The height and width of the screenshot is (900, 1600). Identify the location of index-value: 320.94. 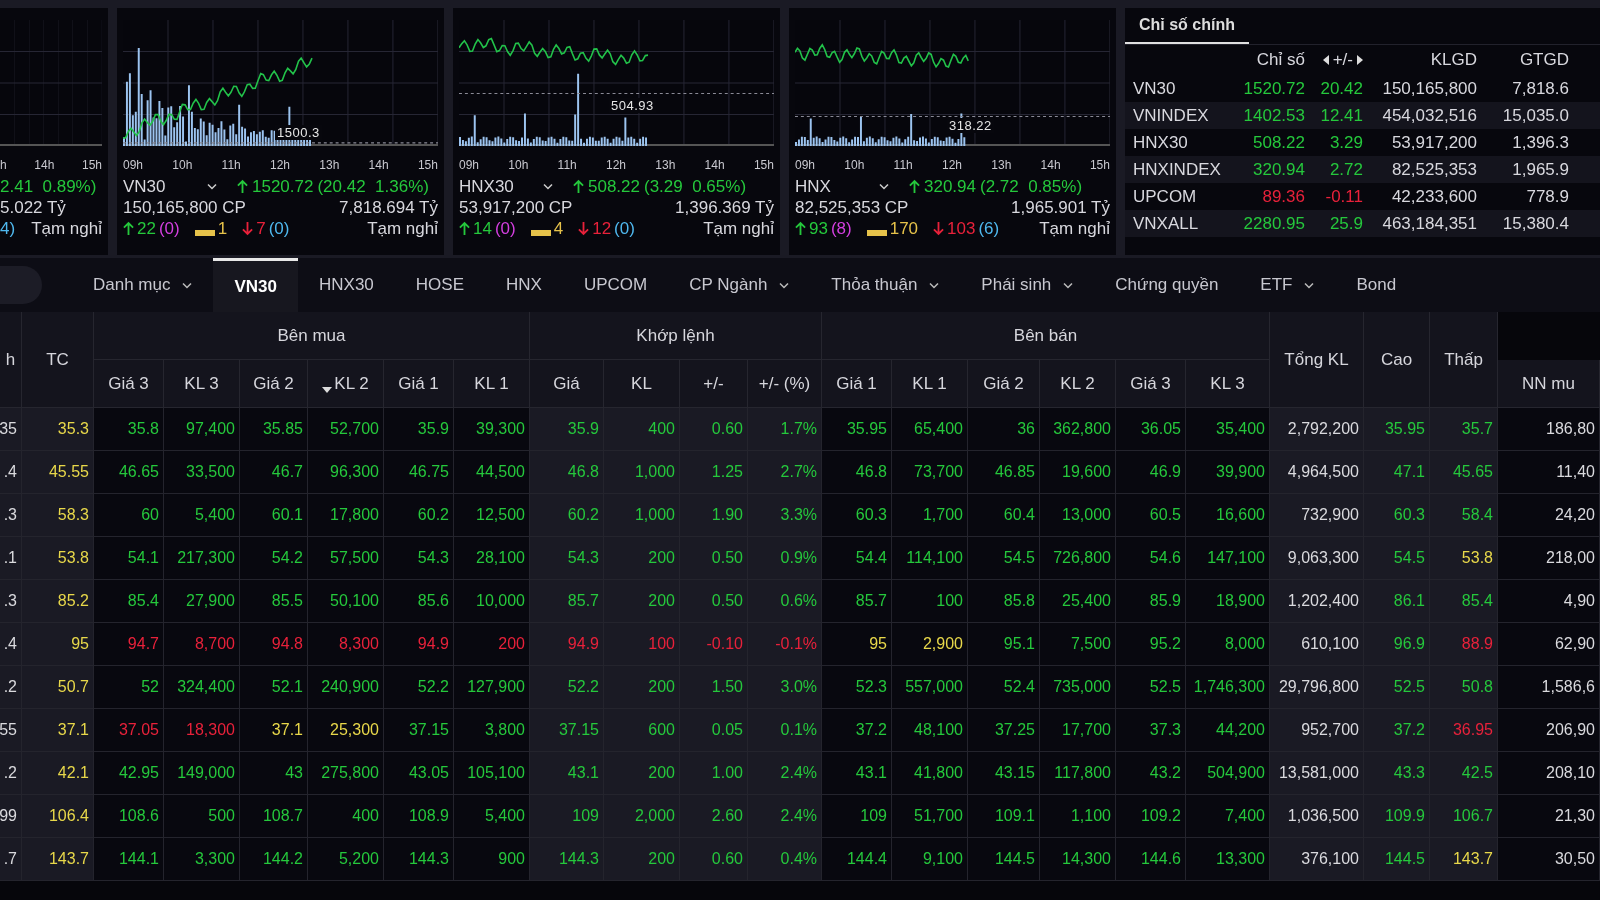
(1278, 169).